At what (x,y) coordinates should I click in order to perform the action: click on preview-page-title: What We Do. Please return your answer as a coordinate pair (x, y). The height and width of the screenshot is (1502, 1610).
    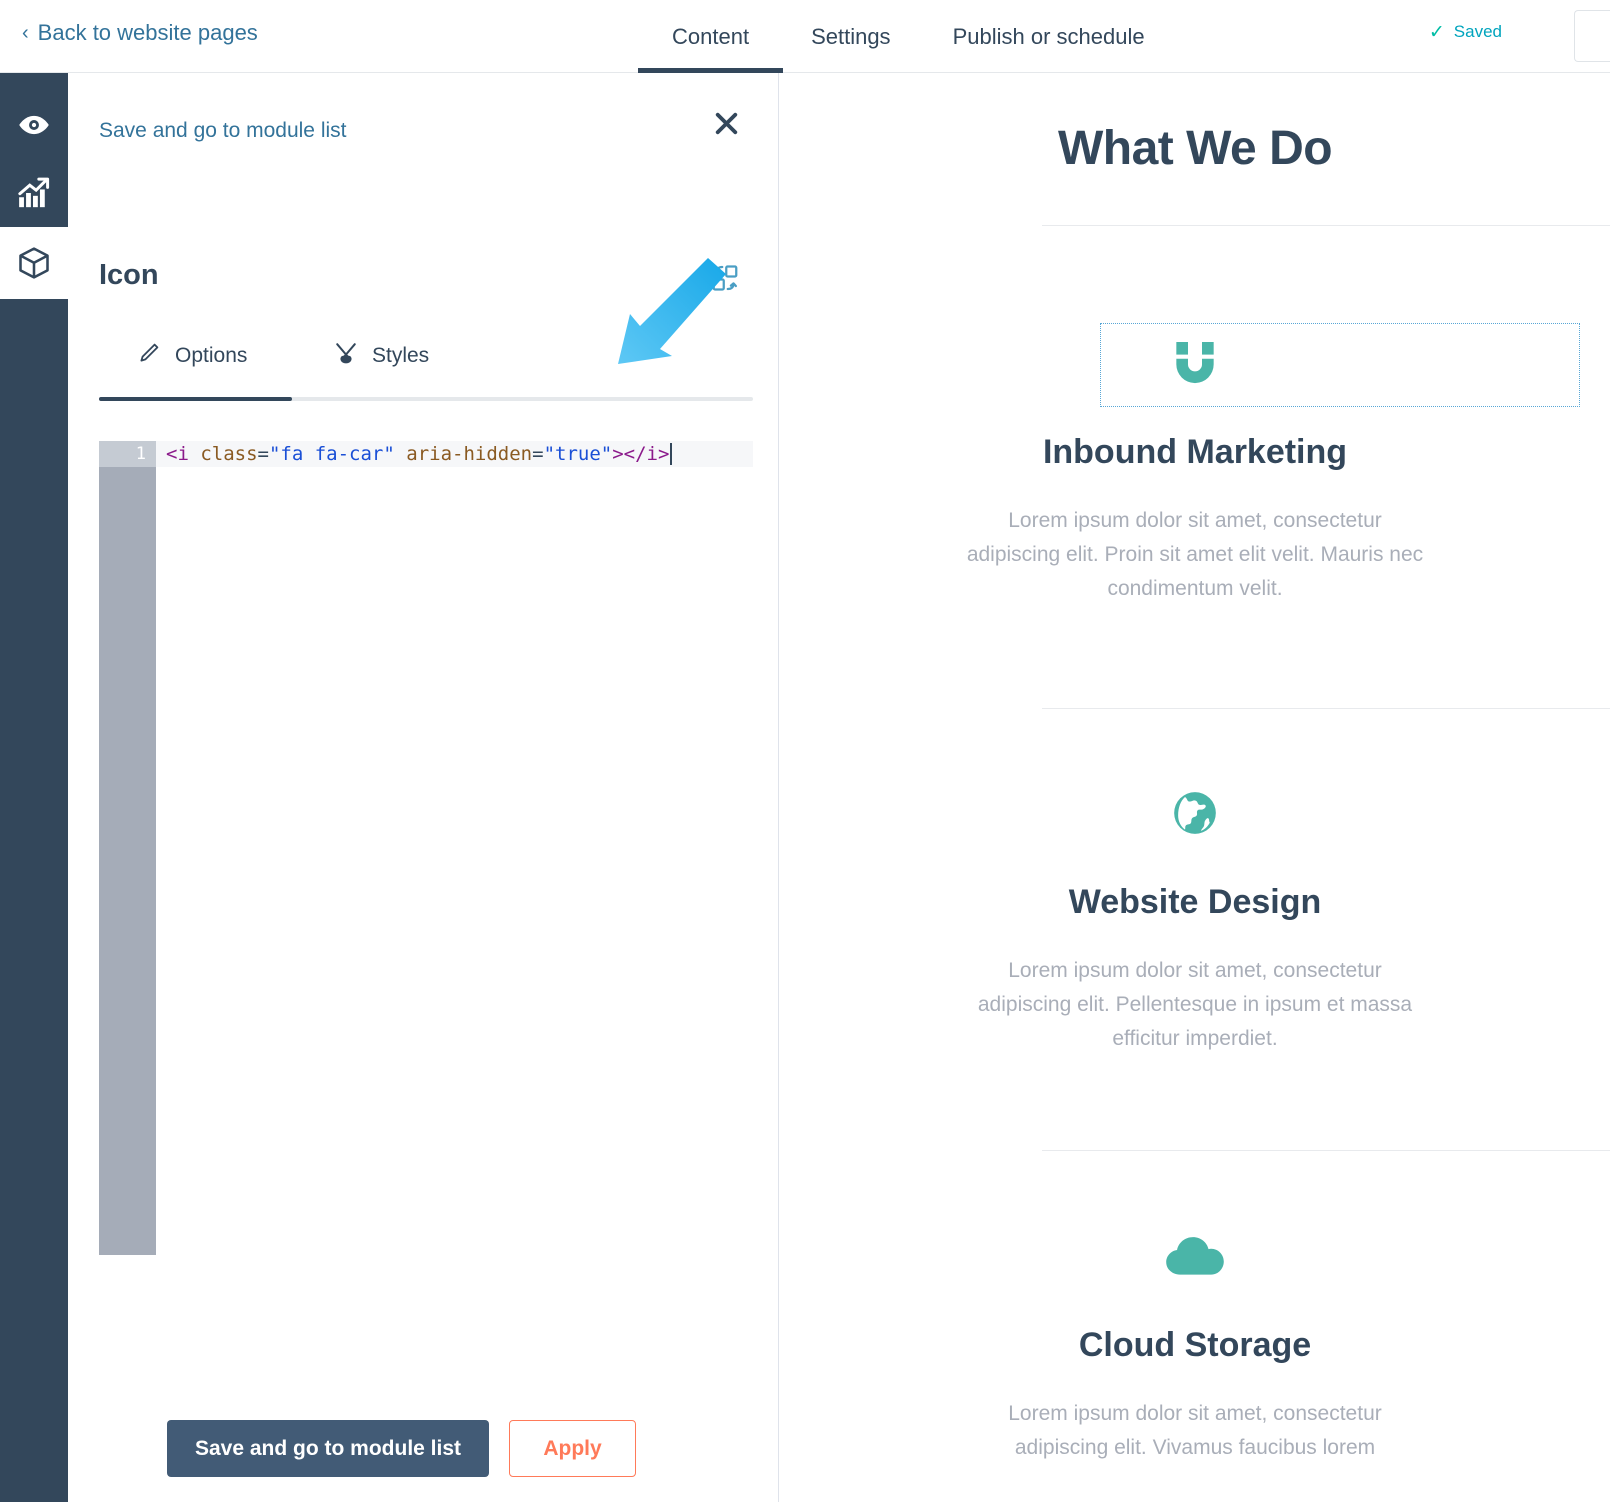
    Looking at the image, I should click on (1195, 148).